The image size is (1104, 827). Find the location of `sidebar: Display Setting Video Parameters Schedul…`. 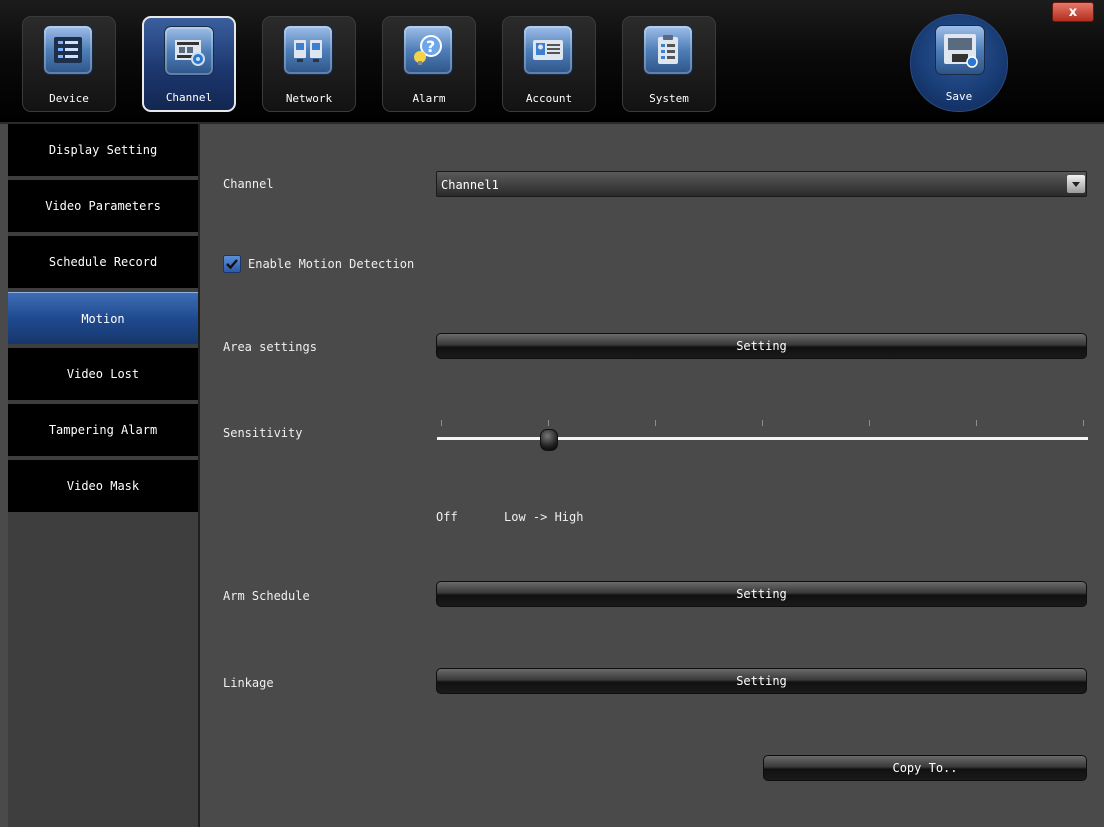

sidebar: Display Setting Video Parameters Schedul… is located at coordinates (104, 475).